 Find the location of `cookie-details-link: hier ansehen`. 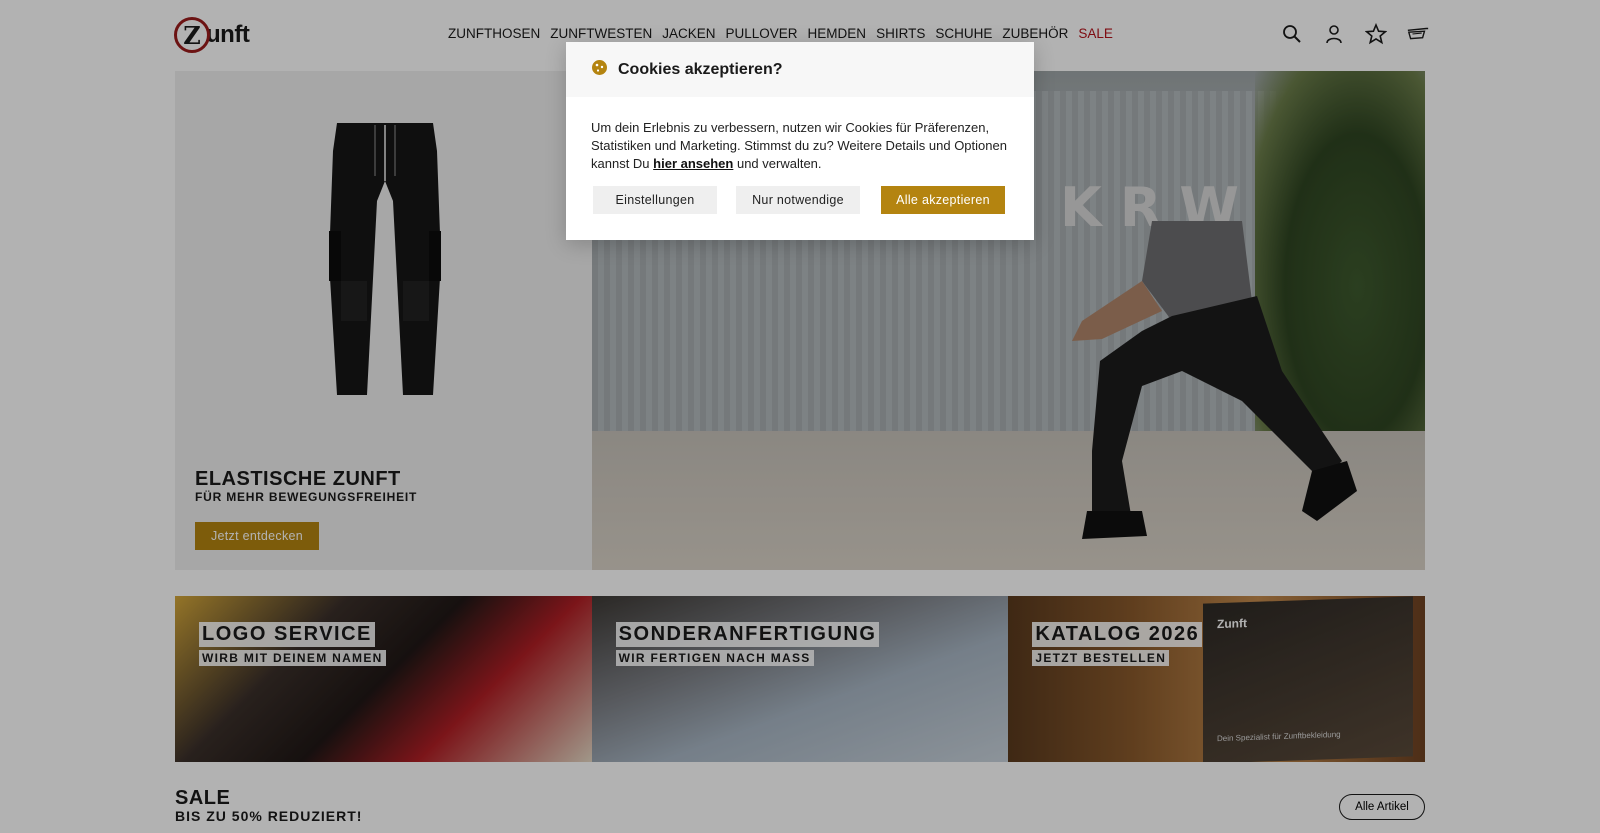

cookie-details-link: hier ansehen is located at coordinates (693, 163).